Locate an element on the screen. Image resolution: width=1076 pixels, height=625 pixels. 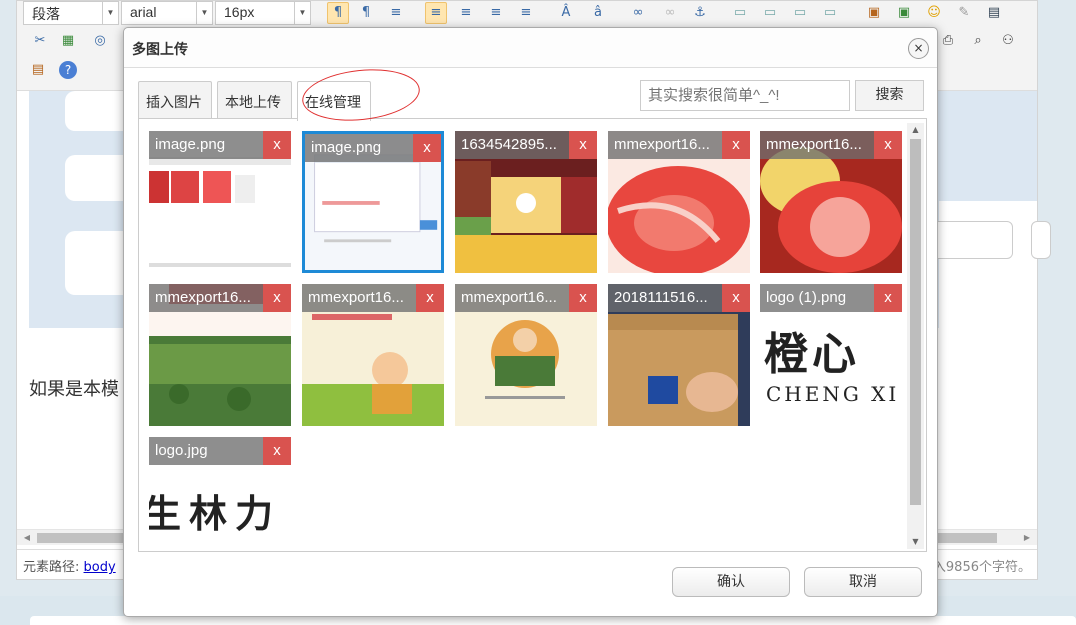
image-name: logo (1).png is located at coordinates (817, 298).